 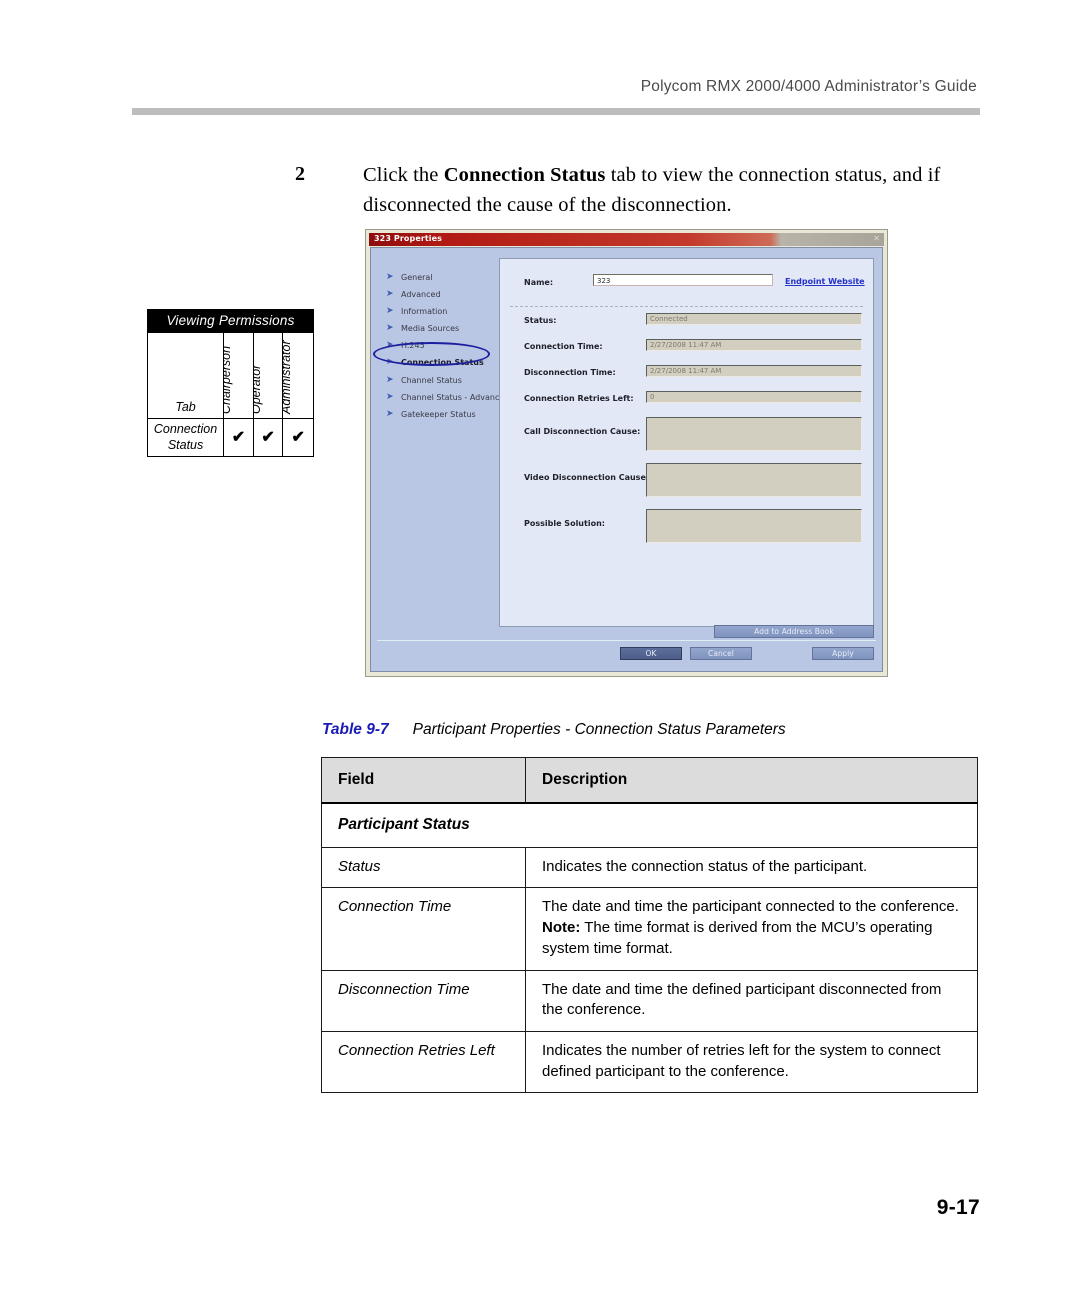 What do you see at coordinates (441, 280) in the screenshot?
I see `sidebar-item-general: ➤ General` at bounding box center [441, 280].